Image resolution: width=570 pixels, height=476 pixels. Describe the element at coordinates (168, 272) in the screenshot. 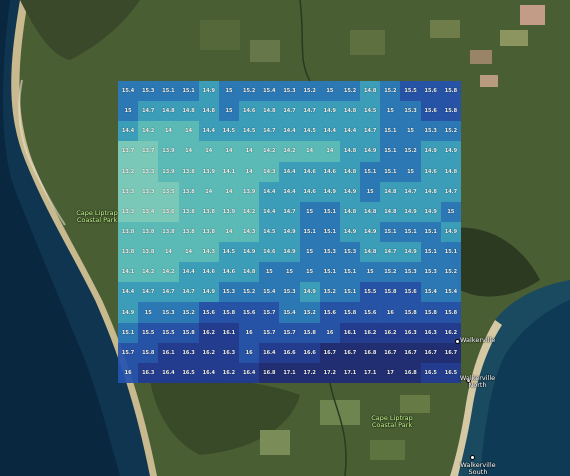

I see `grid-cell: 14.2` at that location.